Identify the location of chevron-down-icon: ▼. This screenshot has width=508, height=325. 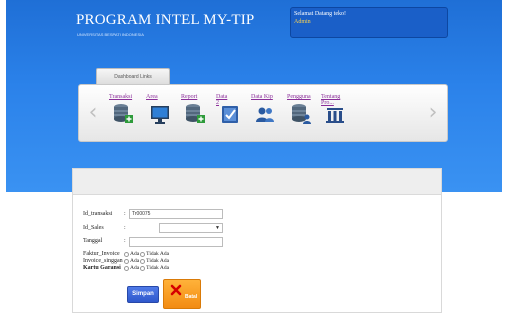
(217, 228).